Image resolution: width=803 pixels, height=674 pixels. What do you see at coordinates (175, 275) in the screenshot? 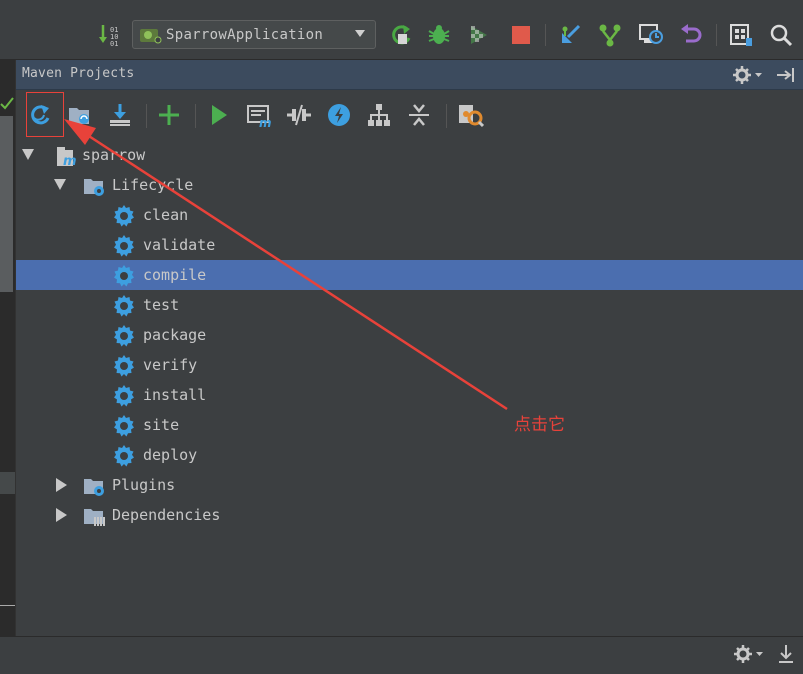
I see `tree-label: compile` at bounding box center [175, 275].